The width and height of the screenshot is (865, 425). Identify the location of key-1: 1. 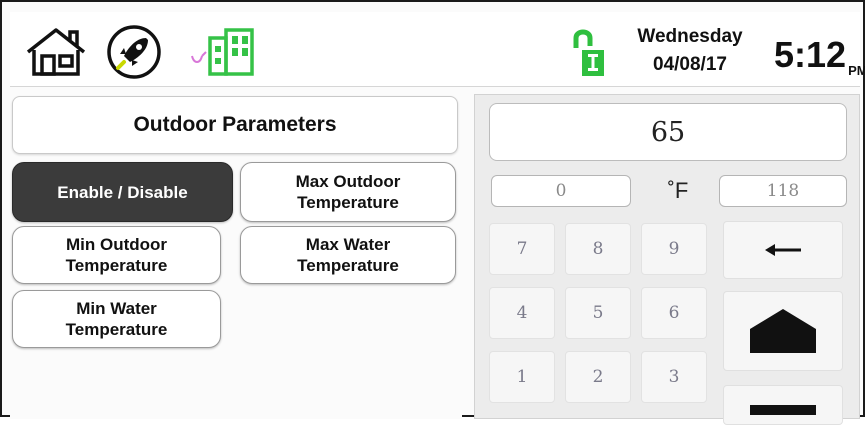
(522, 377).